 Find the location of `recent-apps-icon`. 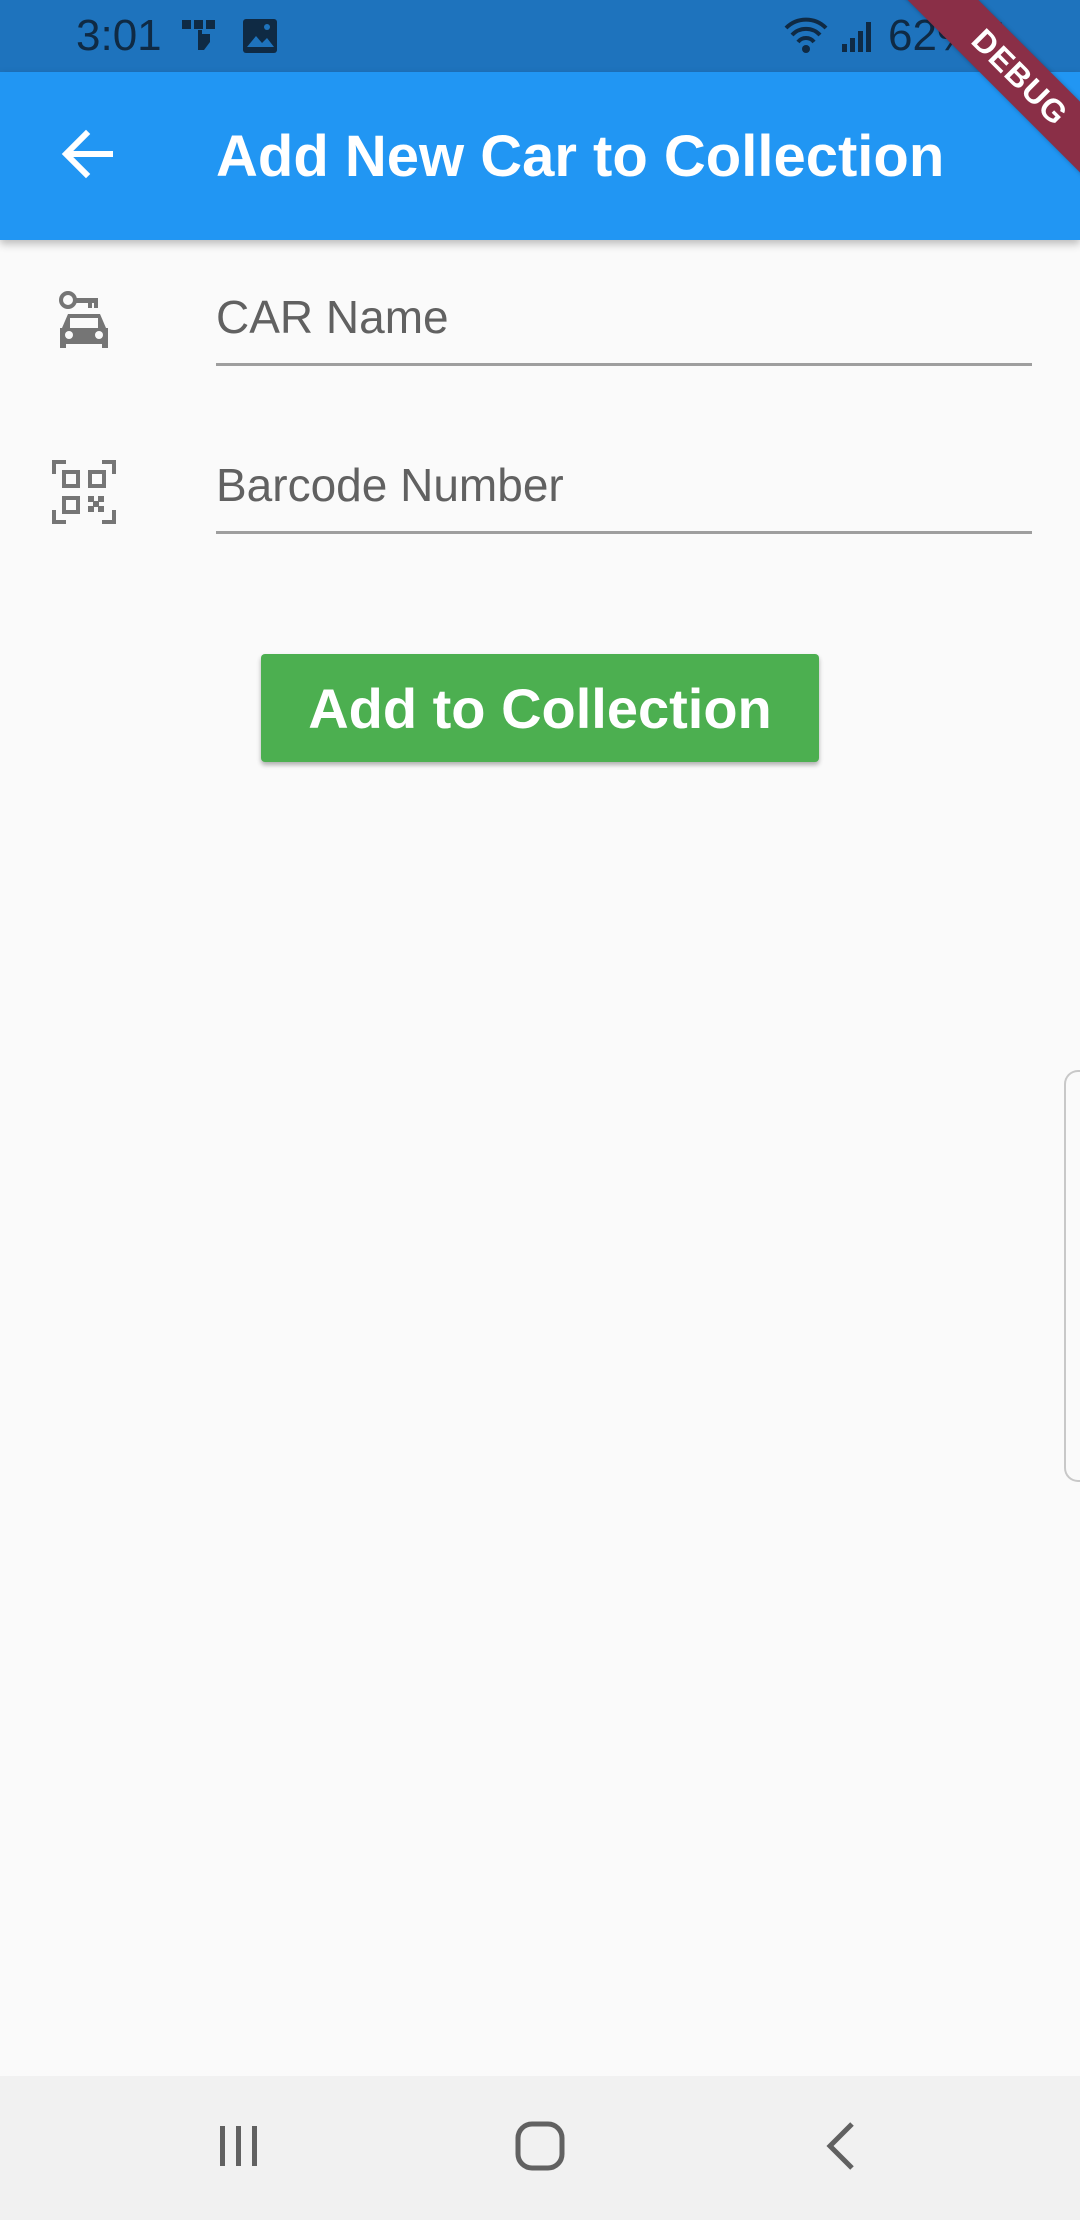

recent-apps-icon is located at coordinates (238, 2148).